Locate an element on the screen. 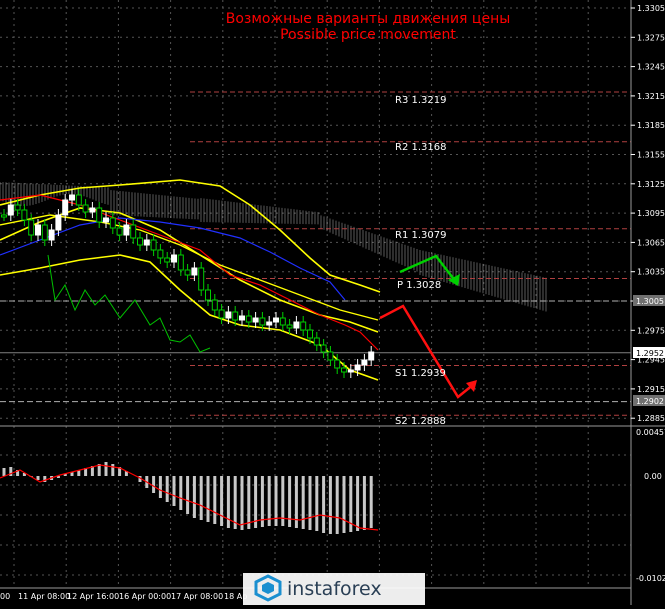  level-label-s1: S1 1.2939 is located at coordinates (420, 373).